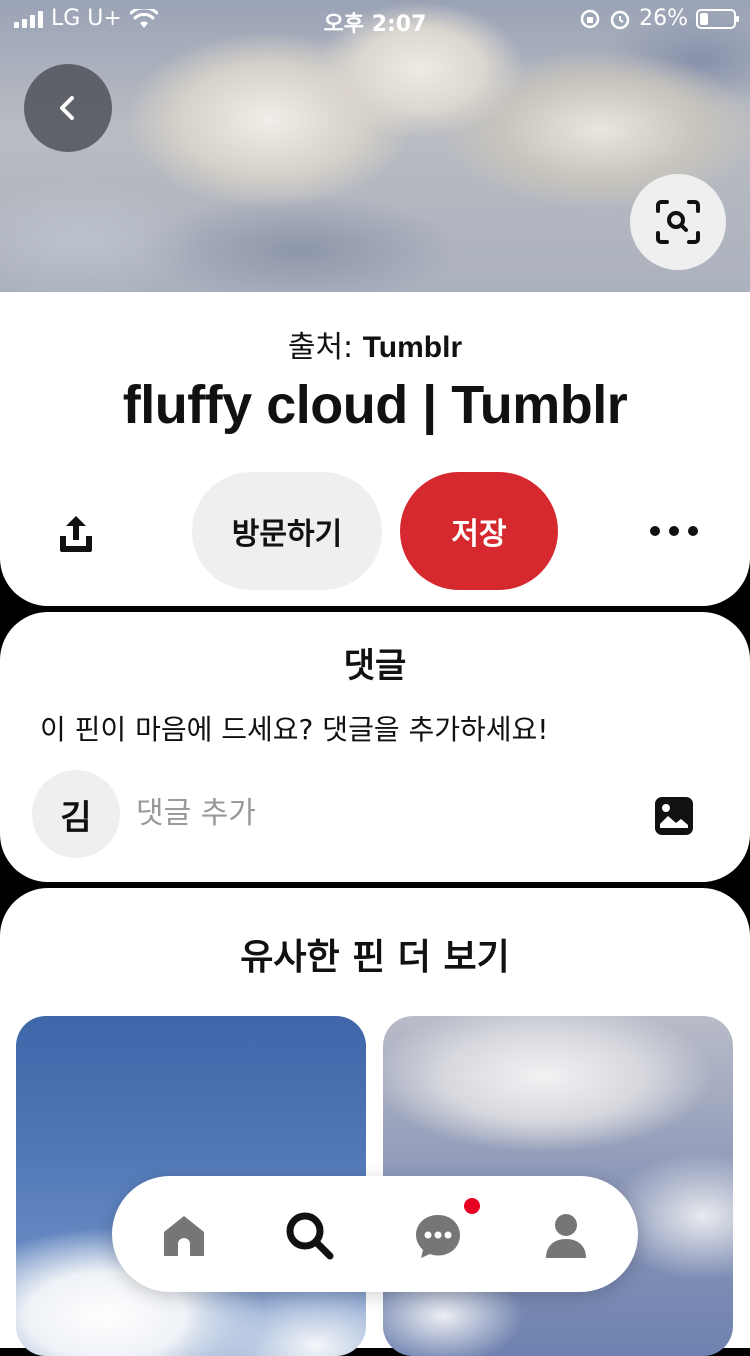 The image size is (750, 1356). I want to click on visual-search-icon, so click(678, 222).